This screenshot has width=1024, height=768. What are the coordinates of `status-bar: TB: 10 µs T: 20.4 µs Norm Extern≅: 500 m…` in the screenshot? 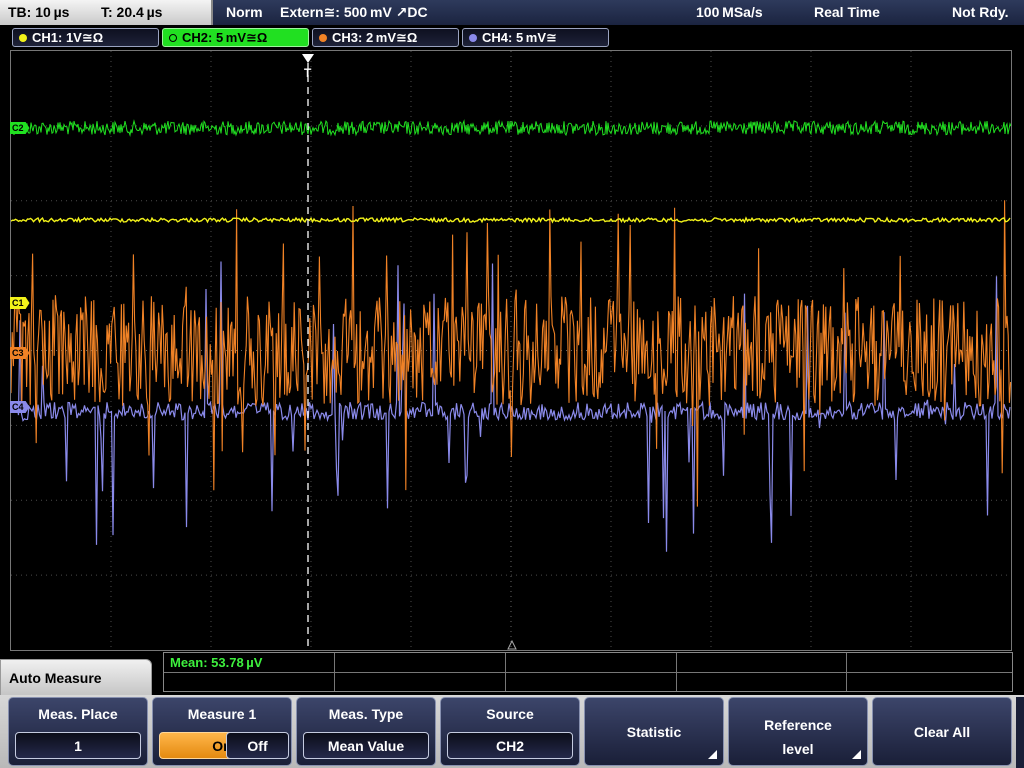 It's located at (512, 12).